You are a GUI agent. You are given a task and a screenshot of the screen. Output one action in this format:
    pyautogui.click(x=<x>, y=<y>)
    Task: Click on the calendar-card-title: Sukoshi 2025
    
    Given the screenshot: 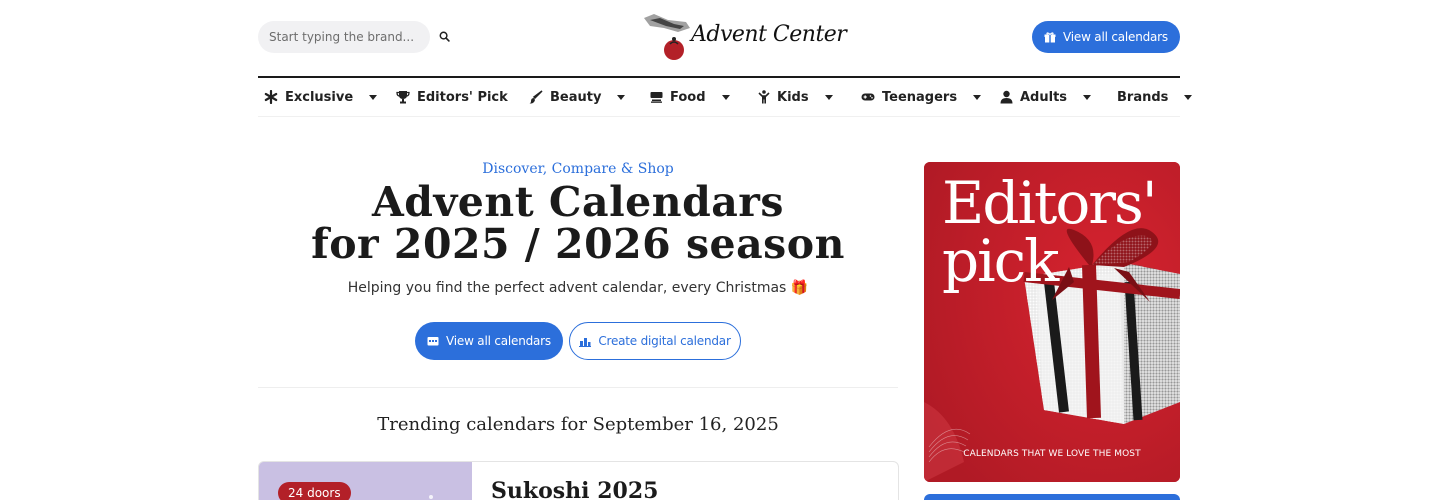 What is the action you would take?
    pyautogui.click(x=574, y=489)
    